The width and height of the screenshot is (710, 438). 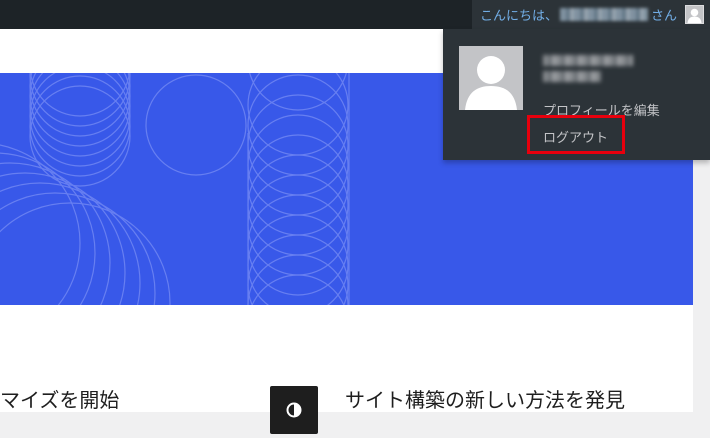 What do you see at coordinates (60, 400) in the screenshot?
I see `feature-left-title: マイズを開始` at bounding box center [60, 400].